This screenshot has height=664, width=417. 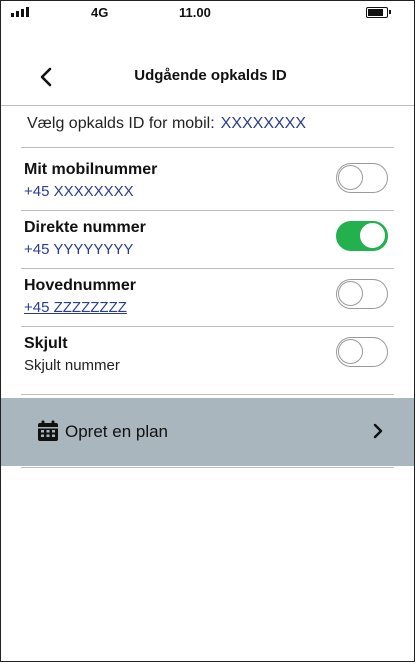 I want to click on status-time: 11.00, so click(x=195, y=12).